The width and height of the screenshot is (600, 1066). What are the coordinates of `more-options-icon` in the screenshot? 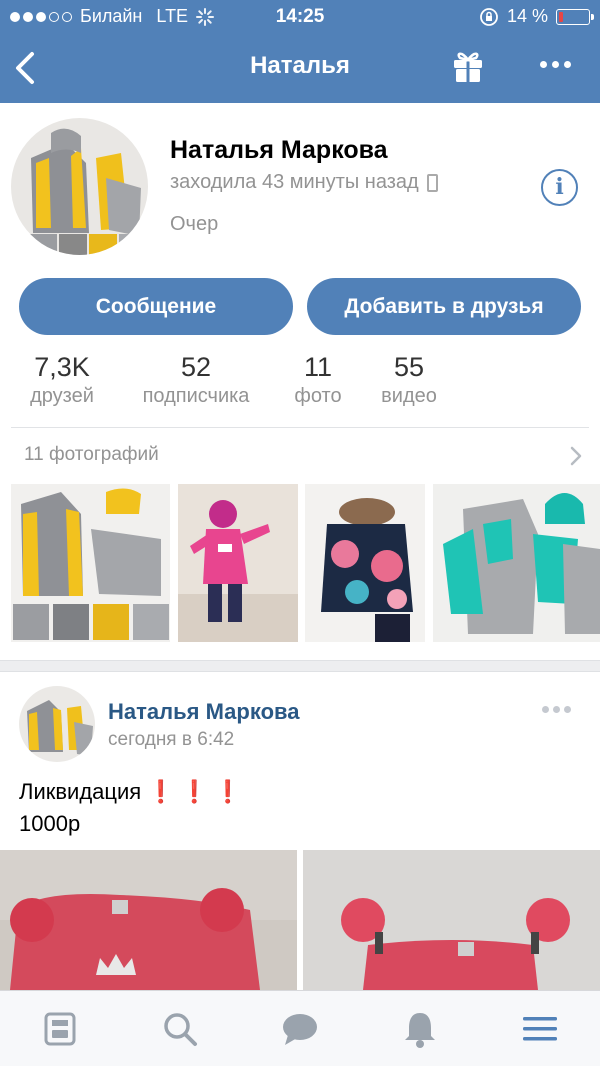 It's located at (555, 64).